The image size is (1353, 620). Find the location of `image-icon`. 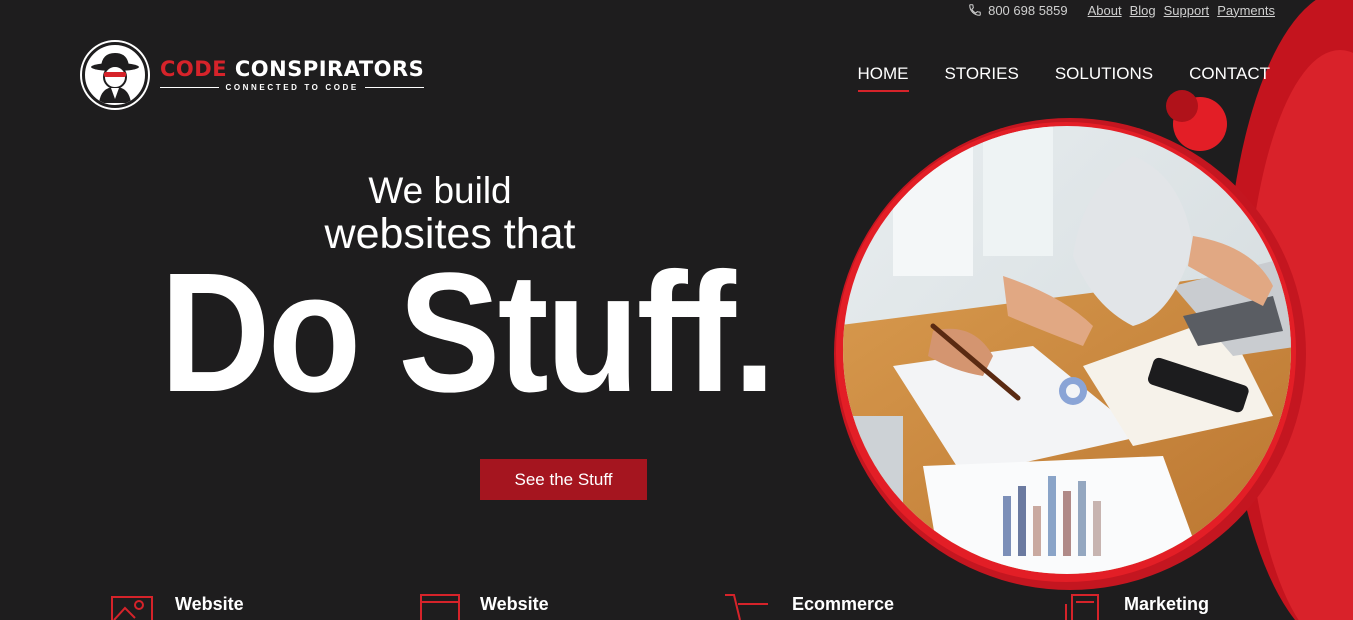

image-icon is located at coordinates (132, 608).